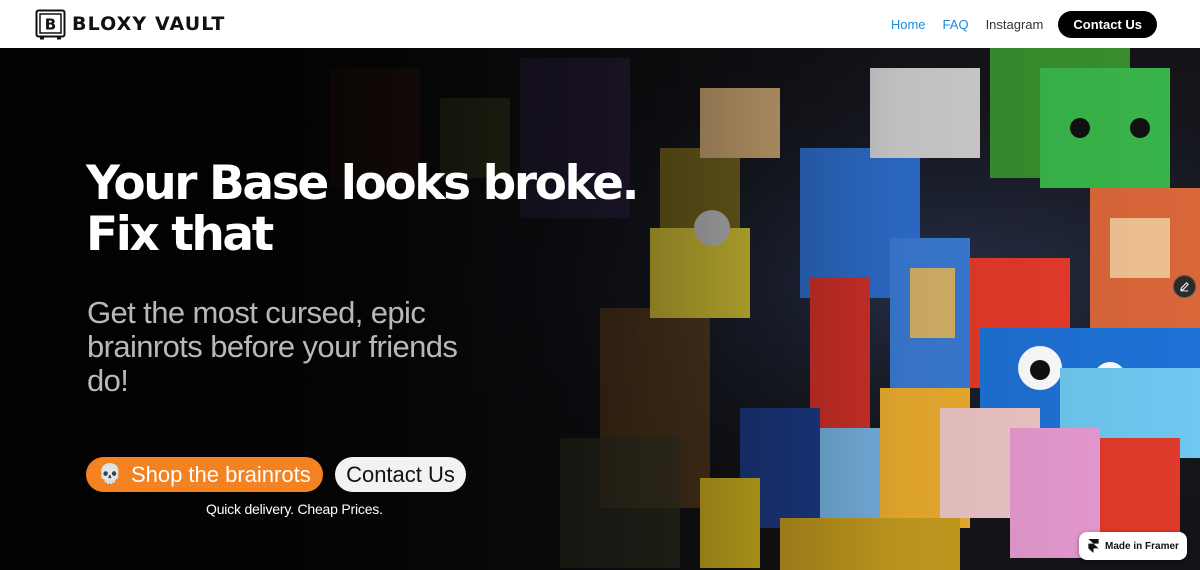 The image size is (1200, 570). Describe the element at coordinates (956, 24) in the screenshot. I see `nav-link-faq: FAQ` at that location.